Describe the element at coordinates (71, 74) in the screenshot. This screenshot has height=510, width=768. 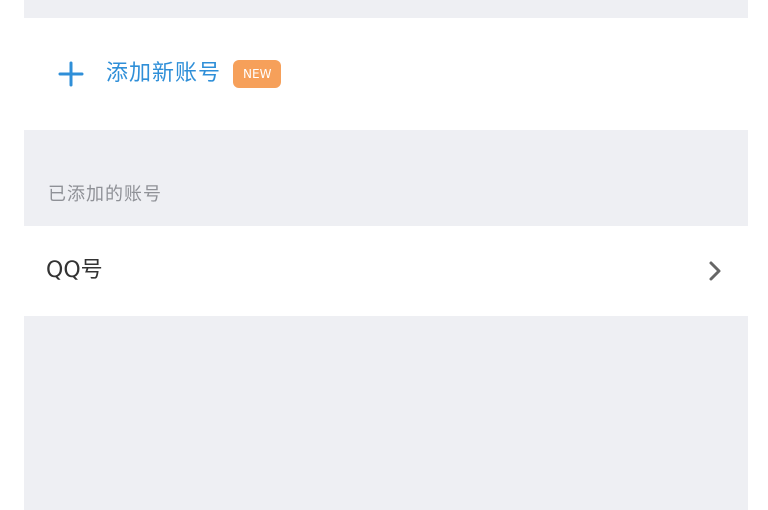
I see `plus-icon` at that location.